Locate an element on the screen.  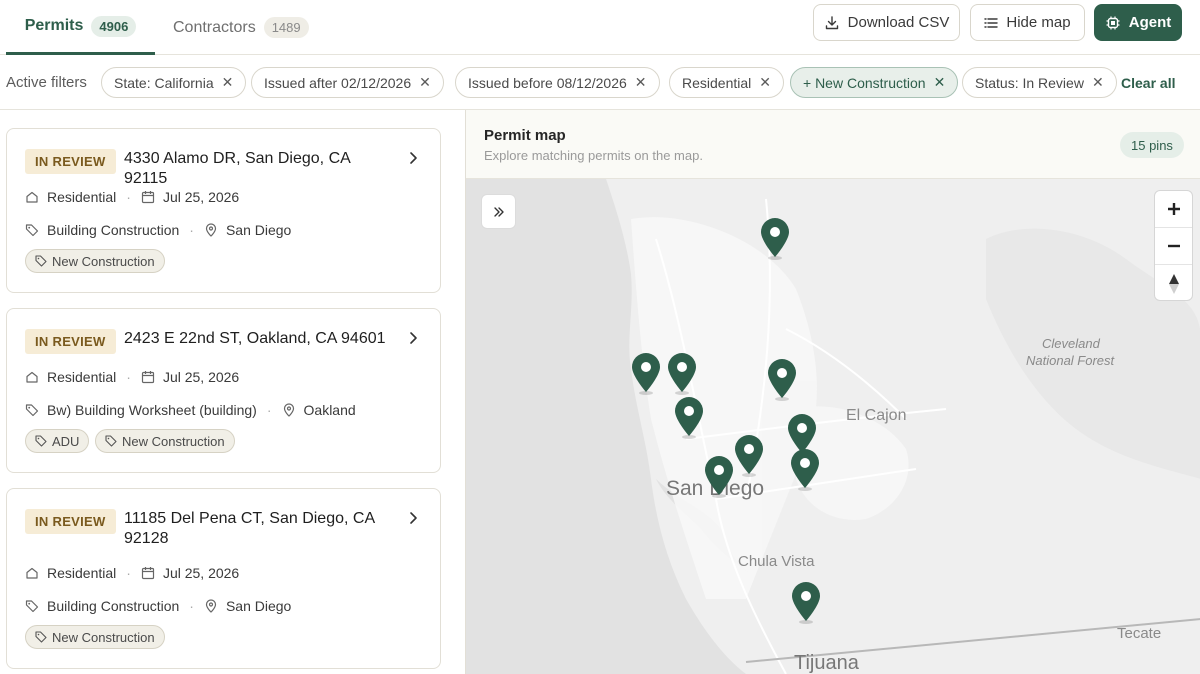
active-filters-label: Active filters is located at coordinates (46, 82).